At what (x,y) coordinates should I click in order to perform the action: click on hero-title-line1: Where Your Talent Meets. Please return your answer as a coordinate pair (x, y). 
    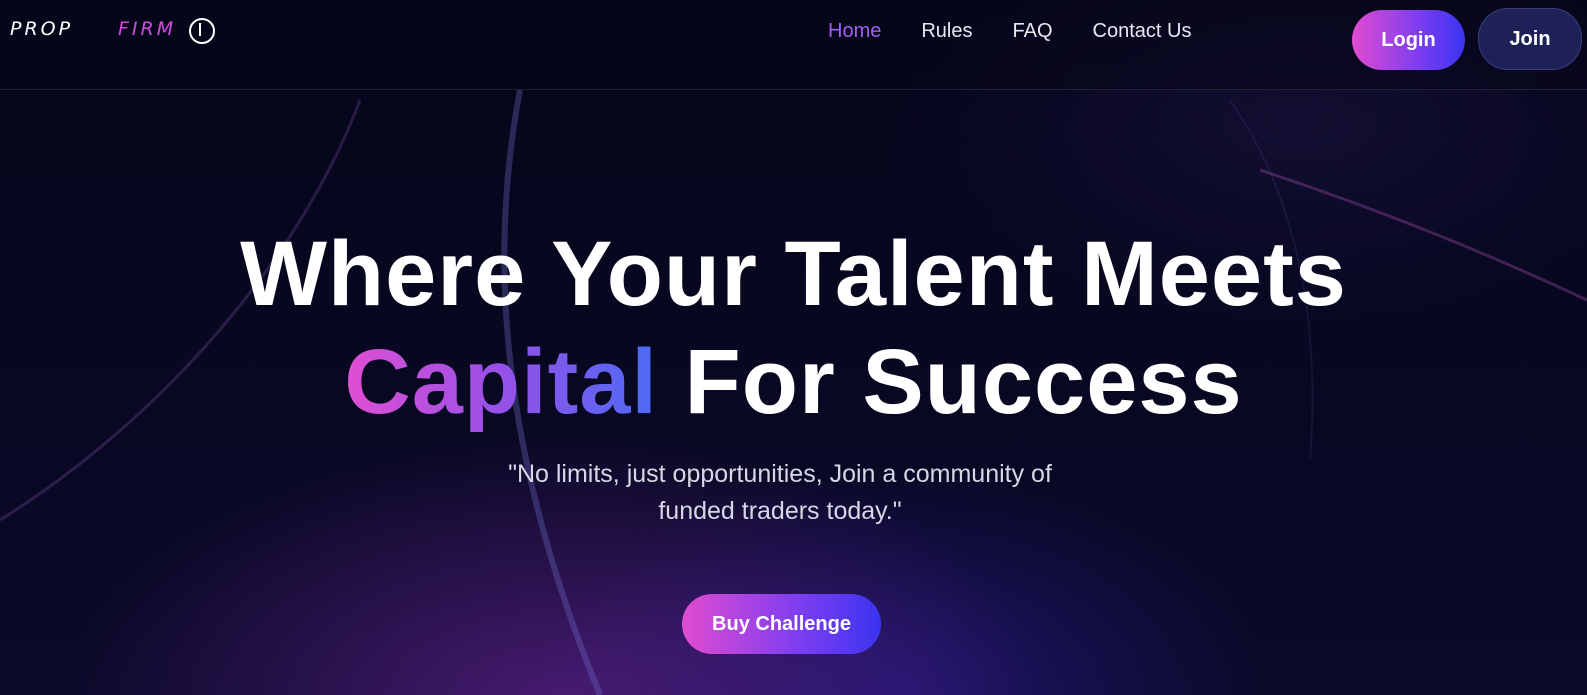
    Looking at the image, I should click on (793, 274).